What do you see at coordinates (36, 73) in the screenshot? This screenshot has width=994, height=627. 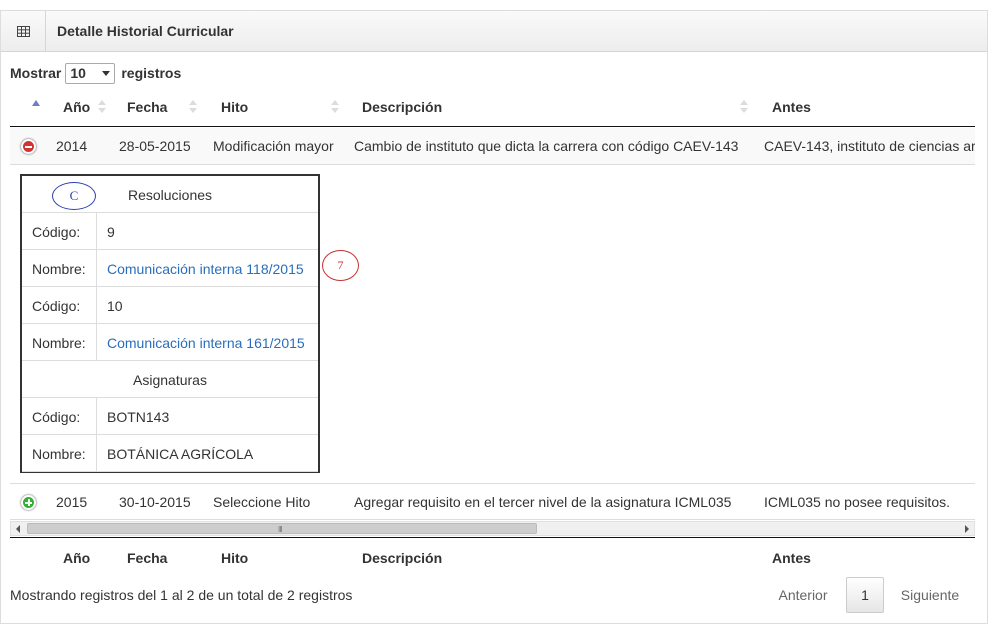 I see `length-prefix: Mostrar` at bounding box center [36, 73].